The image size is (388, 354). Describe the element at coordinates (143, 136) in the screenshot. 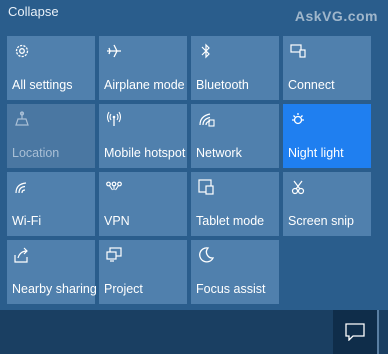

I see `tile-mobile-hotspot: Mobile hotspot` at that location.